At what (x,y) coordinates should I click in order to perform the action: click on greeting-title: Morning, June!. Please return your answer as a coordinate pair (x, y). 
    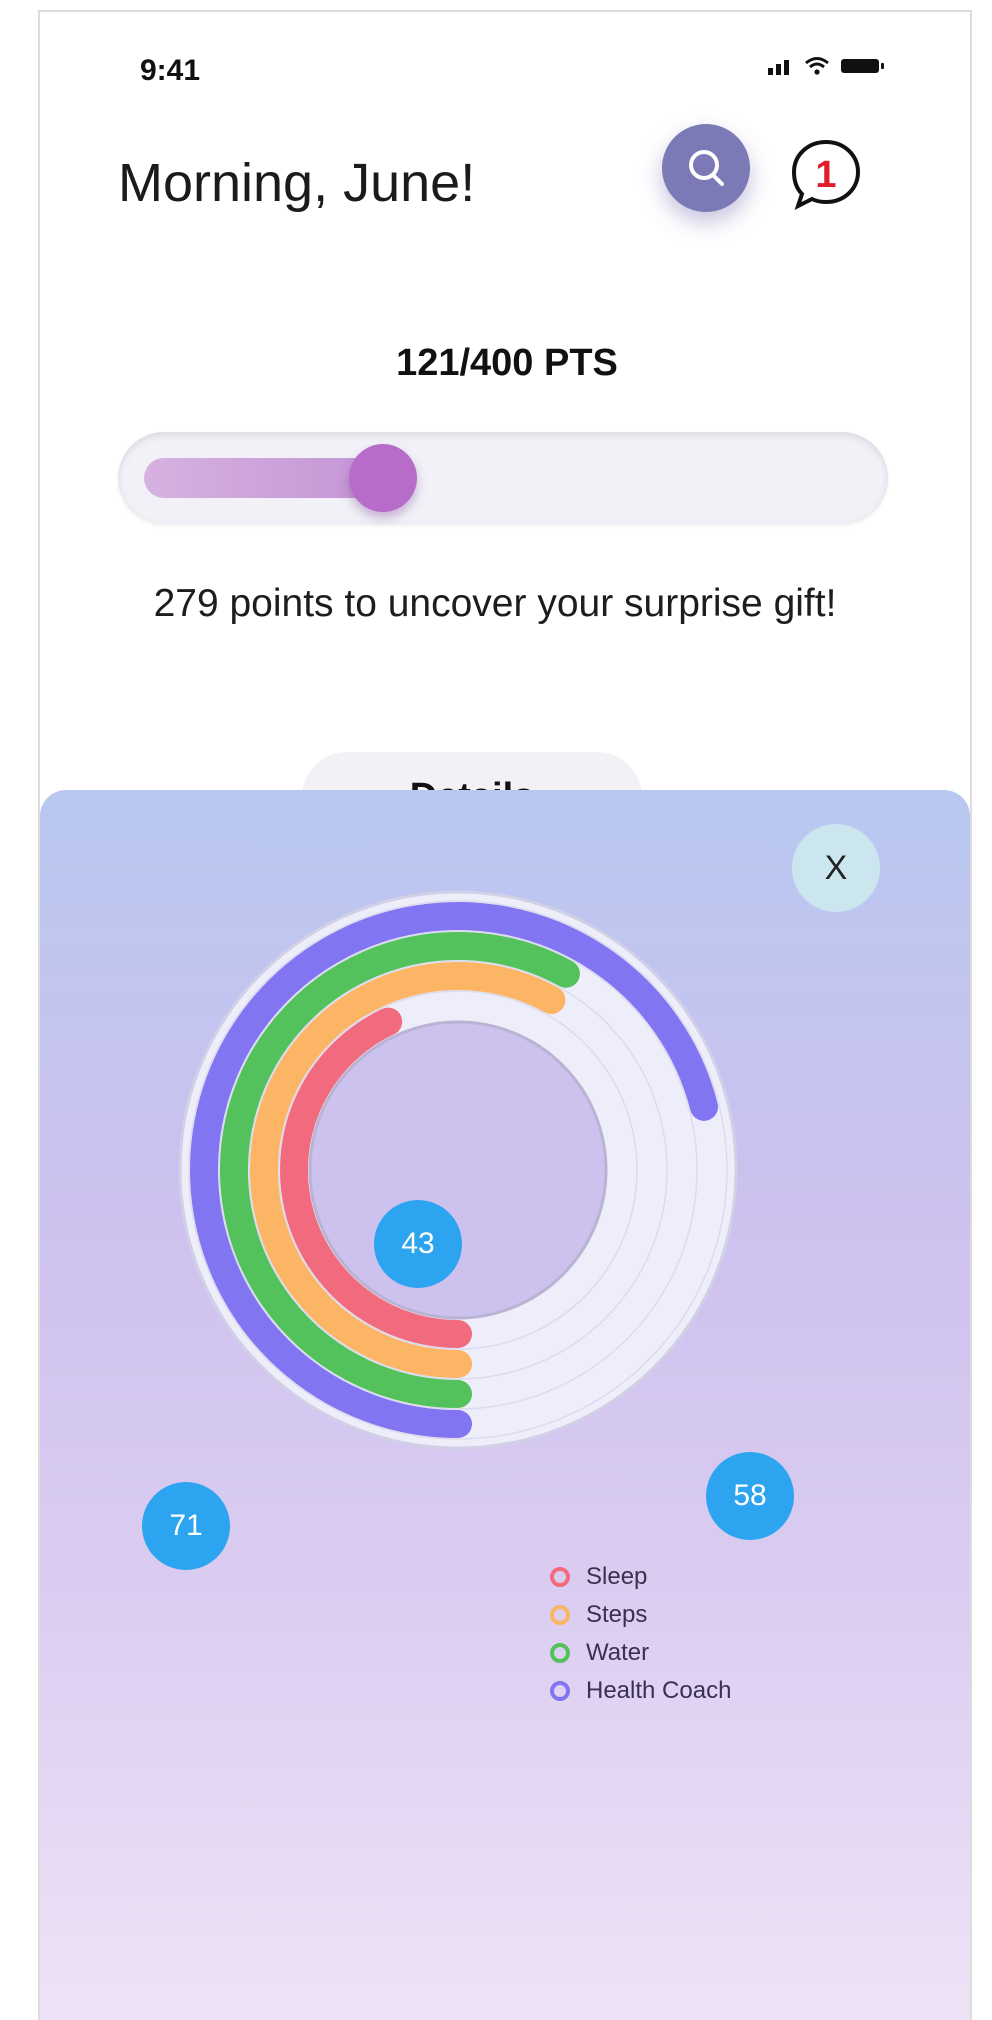
    Looking at the image, I should click on (297, 183).